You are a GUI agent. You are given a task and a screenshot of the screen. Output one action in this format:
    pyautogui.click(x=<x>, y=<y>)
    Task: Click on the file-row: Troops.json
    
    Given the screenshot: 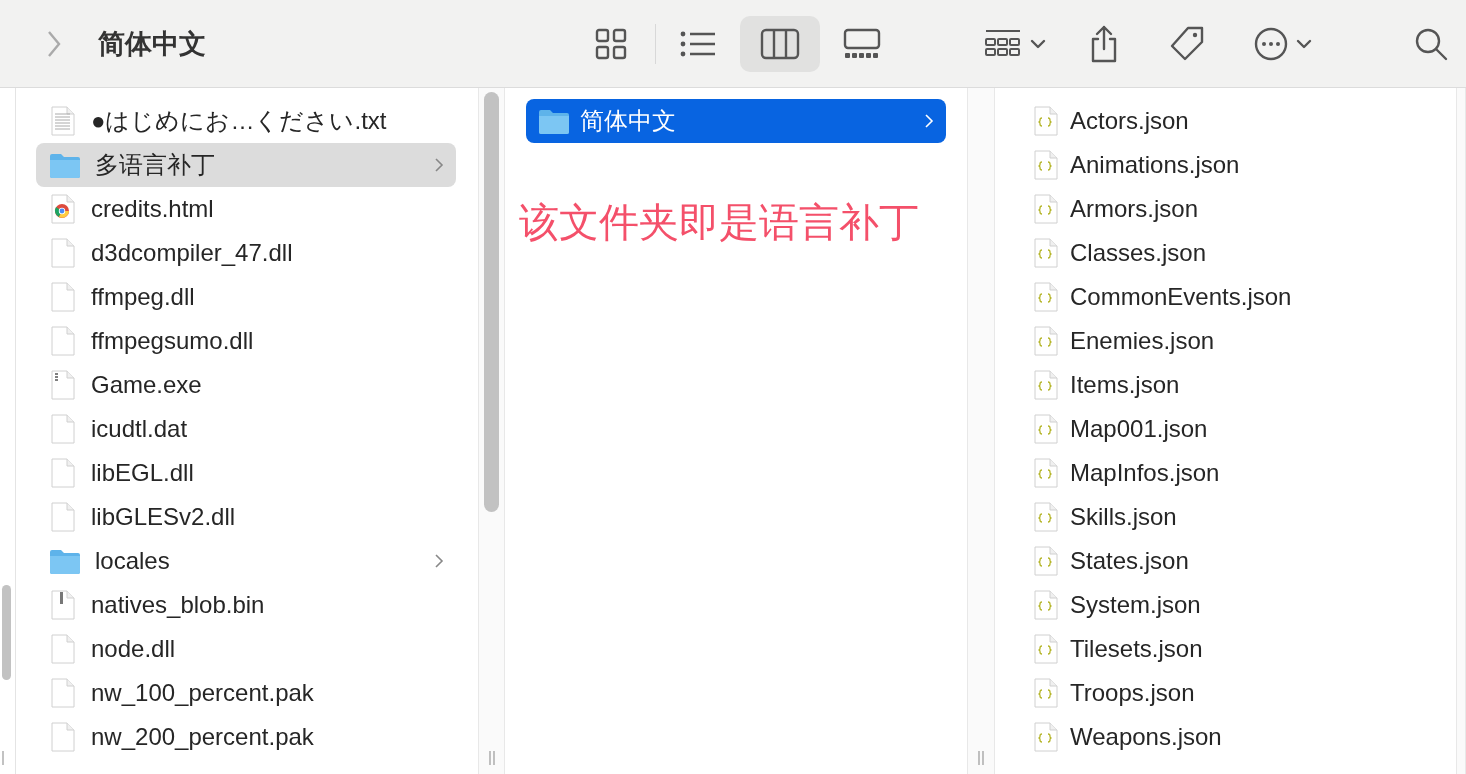 What is the action you would take?
    pyautogui.click(x=1225, y=693)
    